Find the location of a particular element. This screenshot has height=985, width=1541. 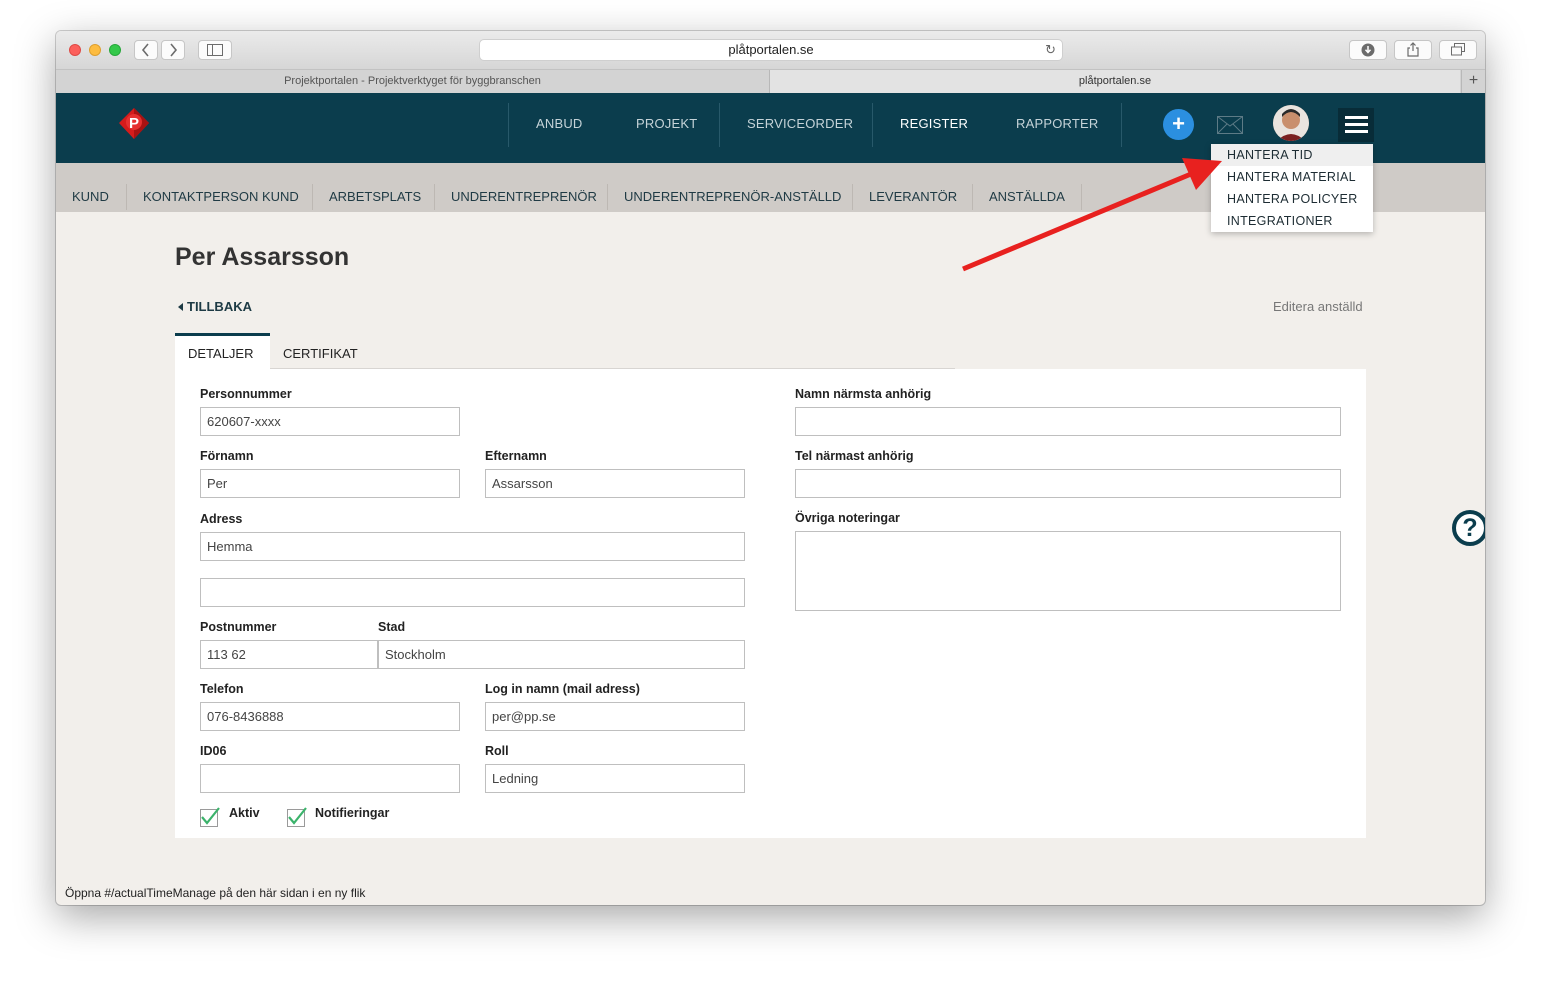

forward-button is located at coordinates (173, 50).